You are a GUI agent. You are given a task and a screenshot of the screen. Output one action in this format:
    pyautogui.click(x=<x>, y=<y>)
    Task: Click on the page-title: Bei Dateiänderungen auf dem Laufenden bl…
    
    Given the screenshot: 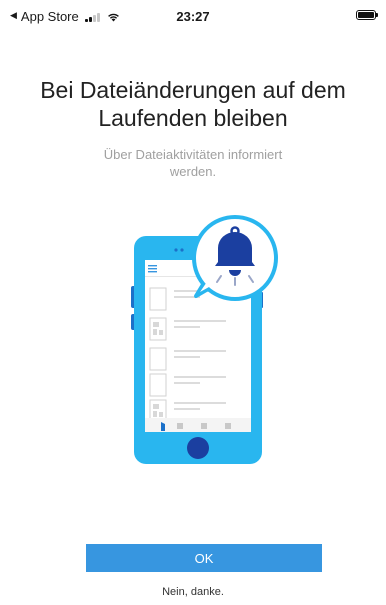 What is the action you would take?
    pyautogui.click(x=193, y=104)
    